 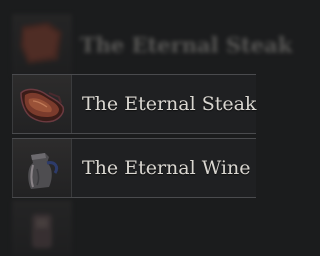 I want to click on unknown-item-icon, so click(x=42, y=231).